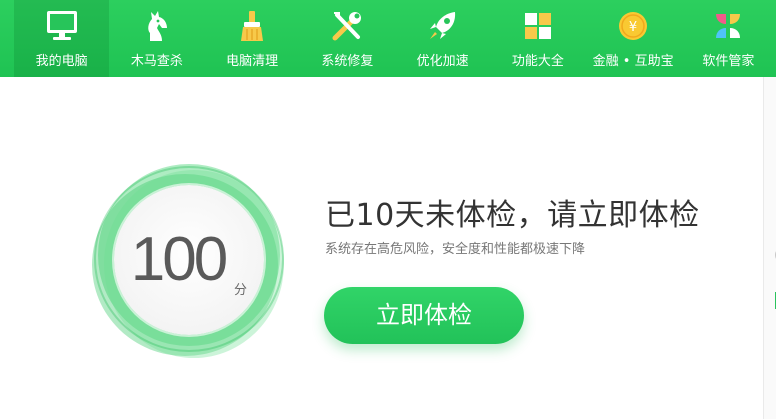  I want to click on nav-item-pc-cleanup: 电脑清理, so click(252, 38).